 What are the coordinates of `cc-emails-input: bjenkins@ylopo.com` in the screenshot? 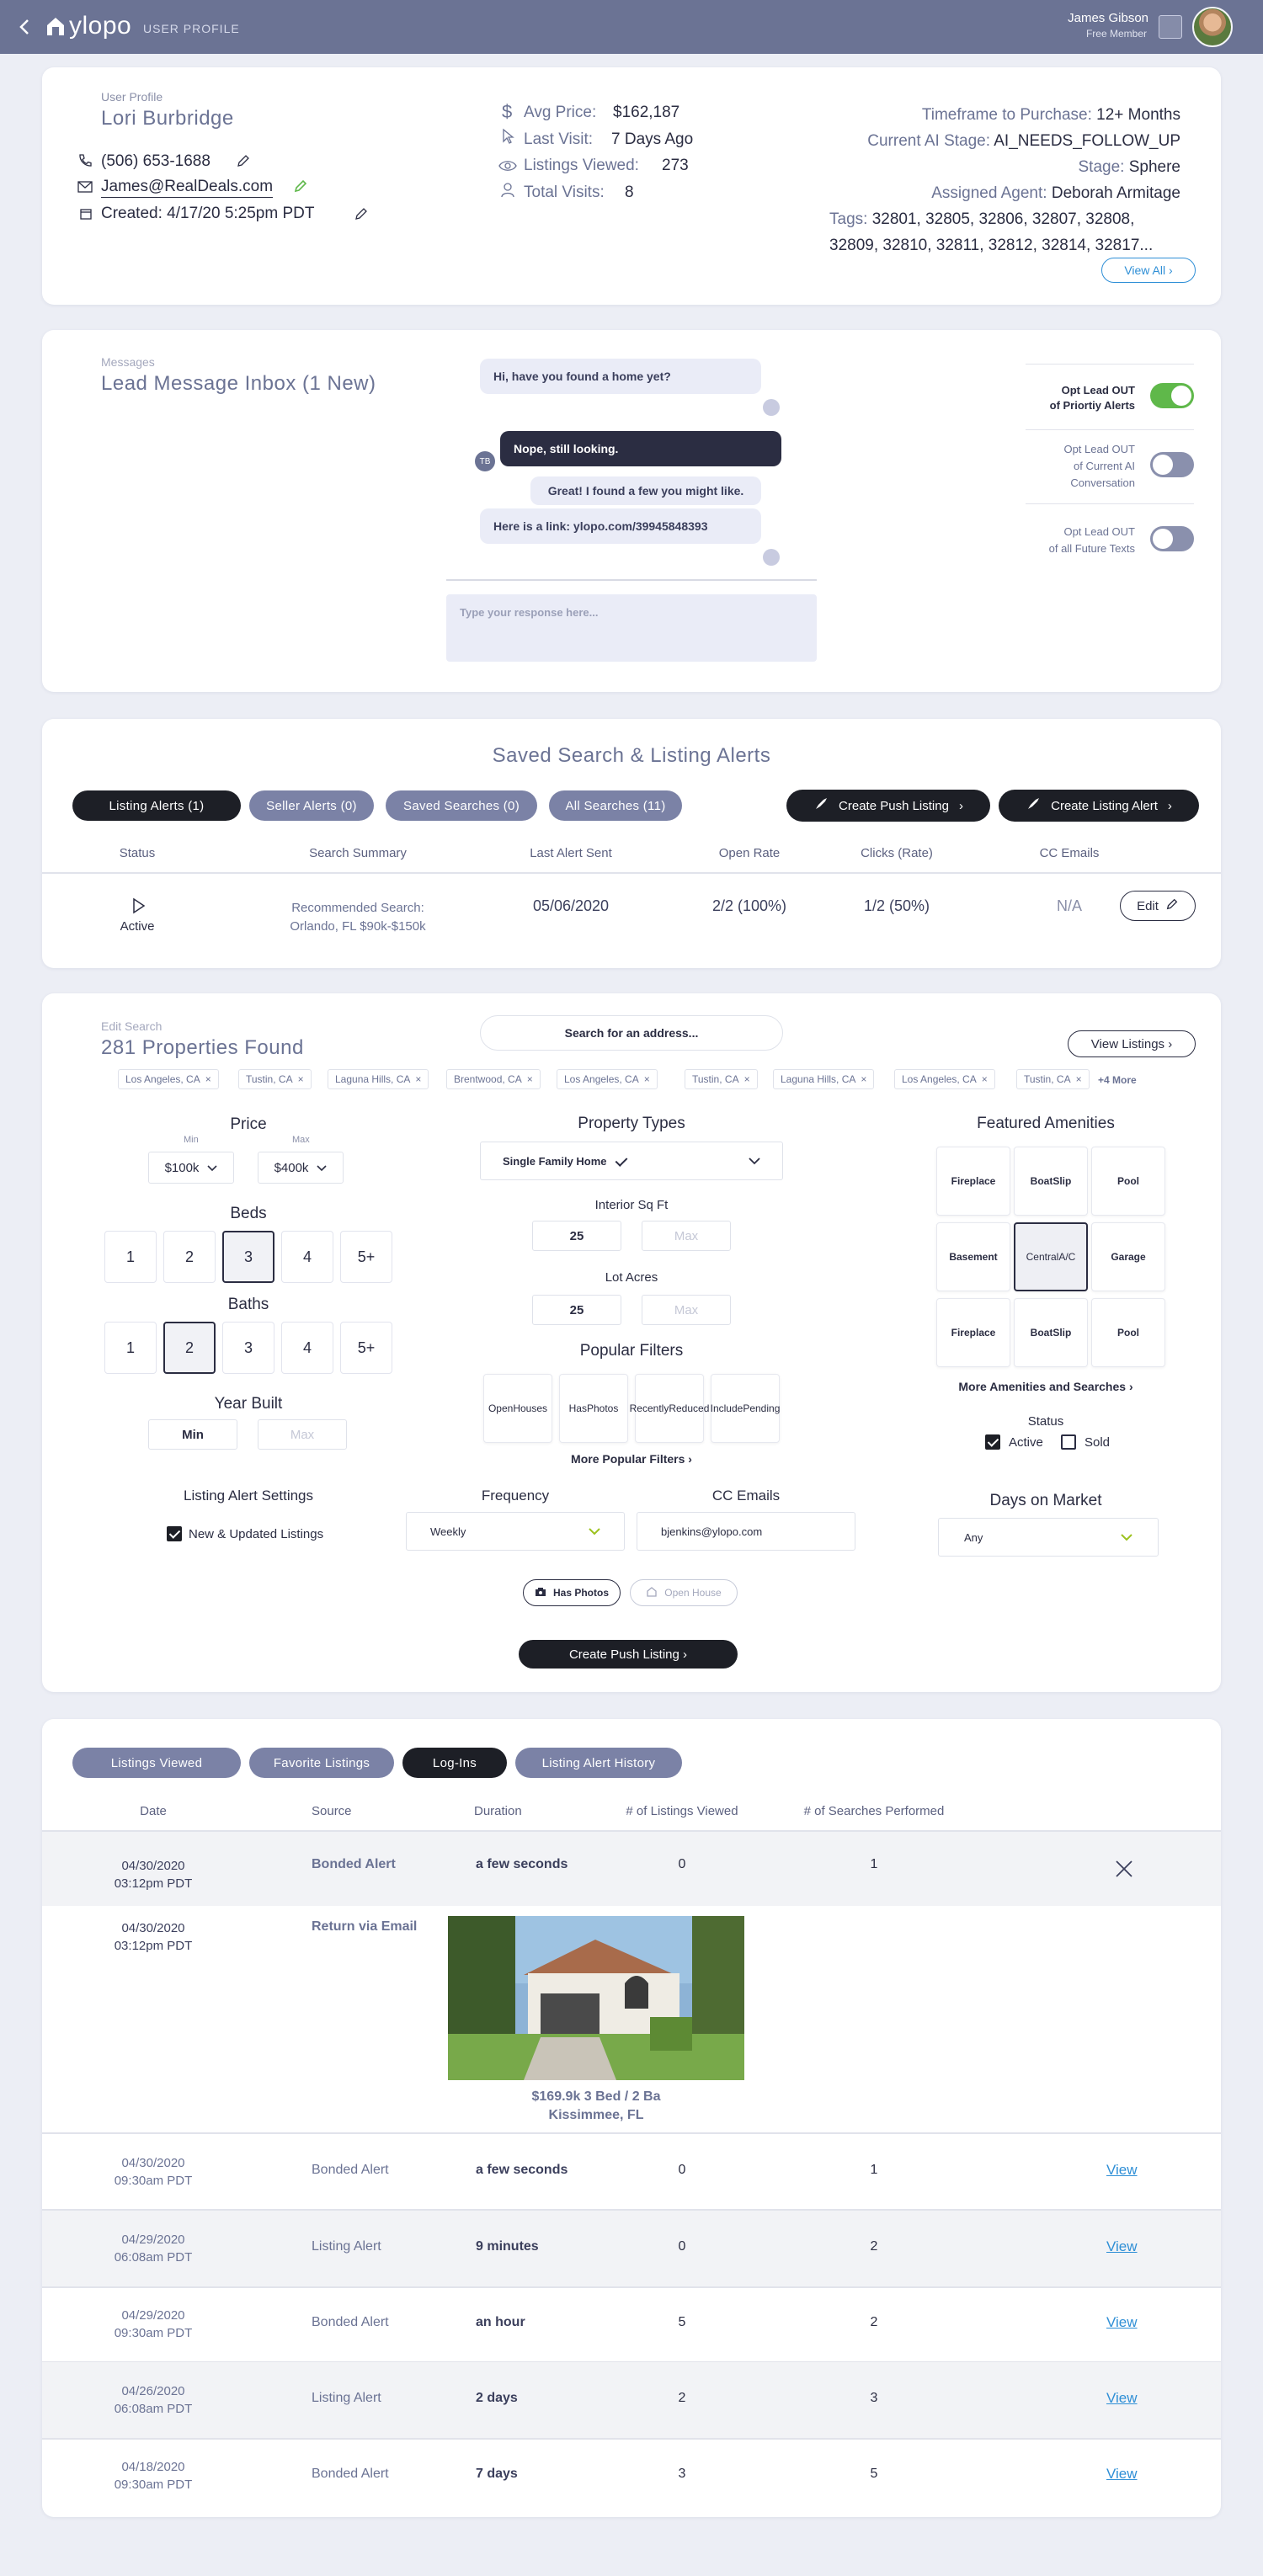 It's located at (746, 1532).